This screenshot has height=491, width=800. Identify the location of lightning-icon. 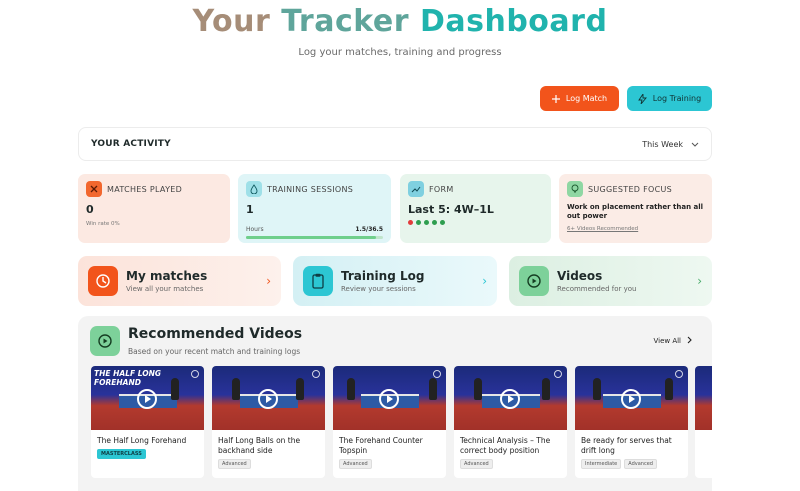
(642, 98).